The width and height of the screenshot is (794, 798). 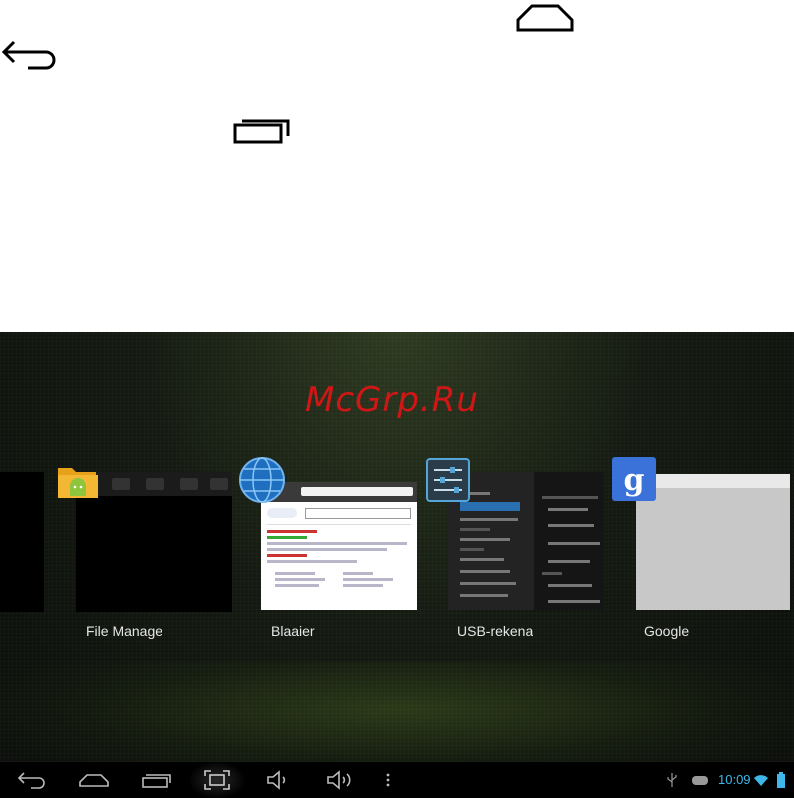 I want to click on wifi-icon, so click(x=761, y=780).